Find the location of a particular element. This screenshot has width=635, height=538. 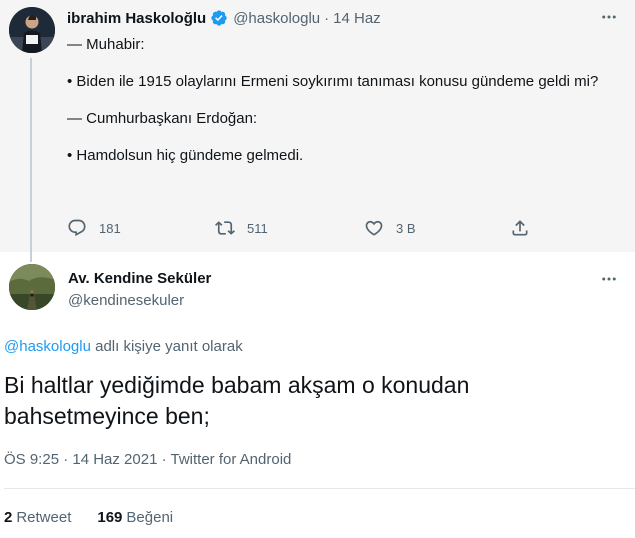

like-button: 3 B is located at coordinates (390, 228).